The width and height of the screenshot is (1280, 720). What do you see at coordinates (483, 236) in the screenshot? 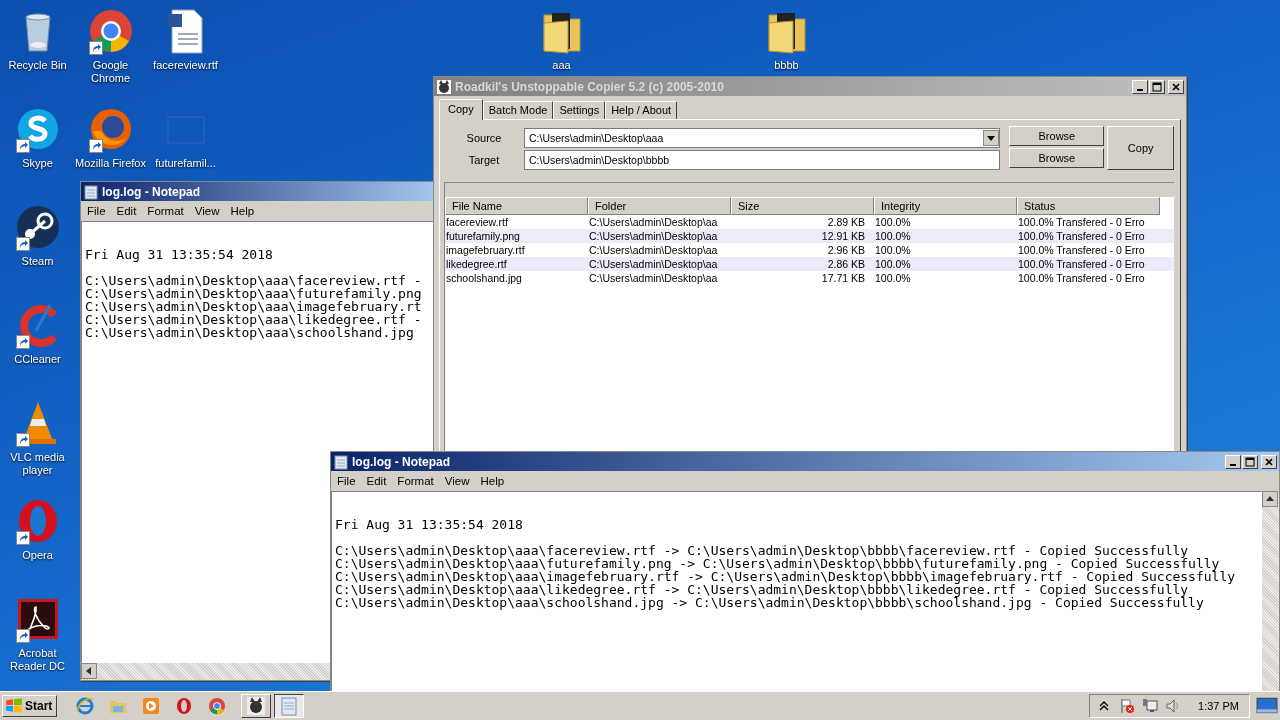
I see `table-cell-text: futurefamily.png` at bounding box center [483, 236].